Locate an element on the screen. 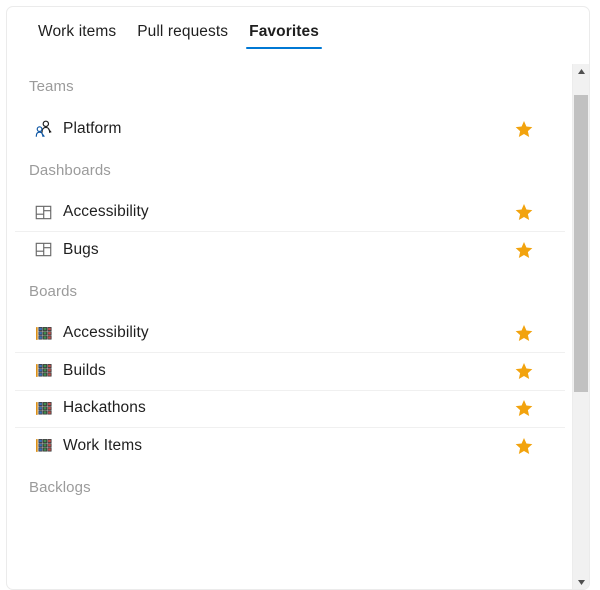 This screenshot has height=590, width=600. caret-up-icon is located at coordinates (581, 71).